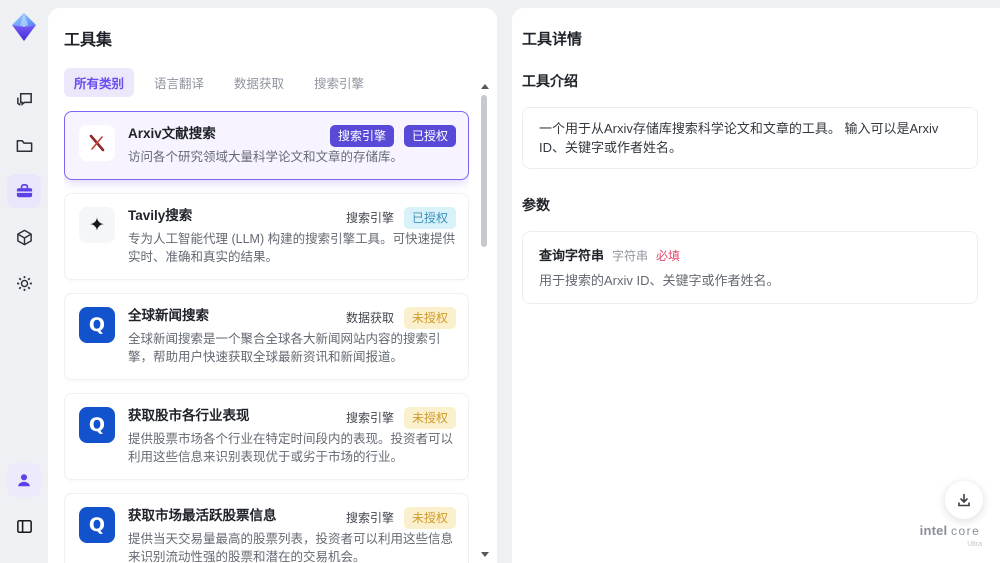 The height and width of the screenshot is (563, 1000). I want to click on tool-badges: 数据获取 未授权, so click(401, 318).